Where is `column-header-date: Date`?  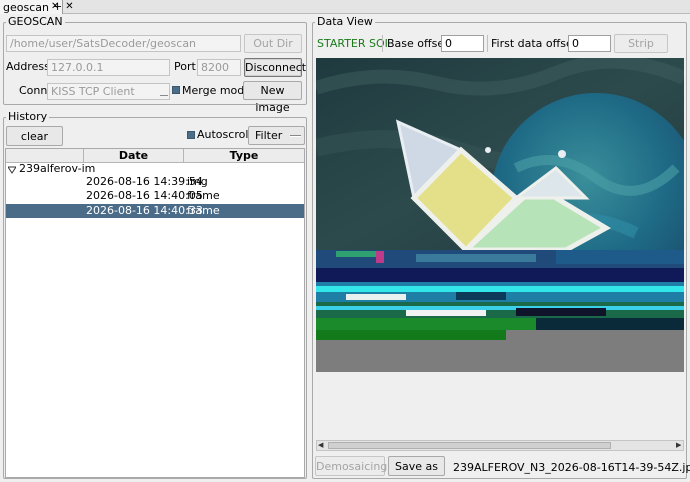
column-header-date: Date is located at coordinates (134, 156).